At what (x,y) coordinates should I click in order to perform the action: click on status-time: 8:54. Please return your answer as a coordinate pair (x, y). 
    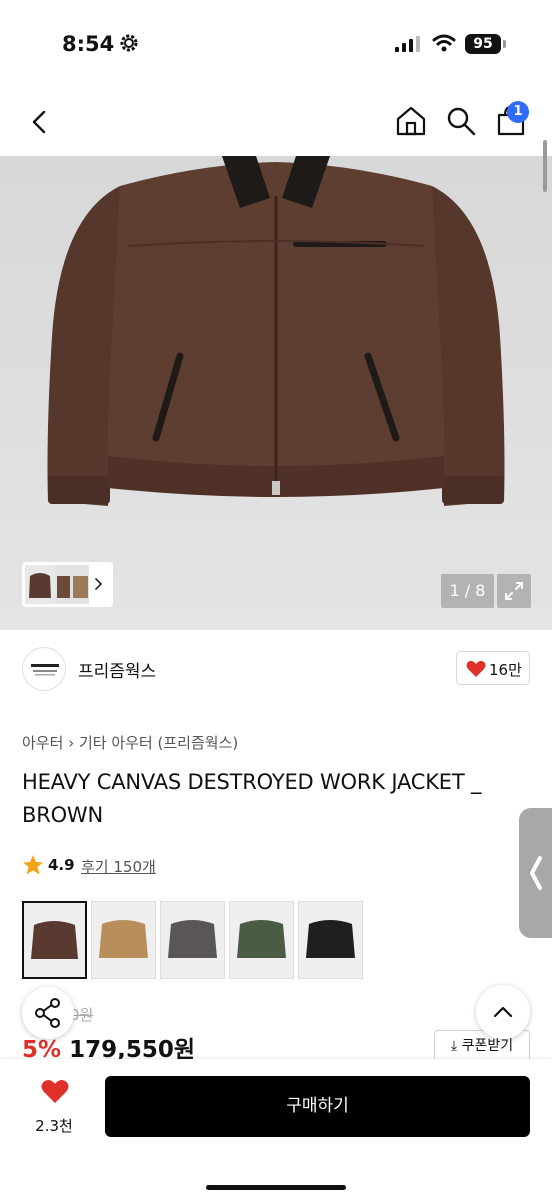
    Looking at the image, I should click on (88, 44).